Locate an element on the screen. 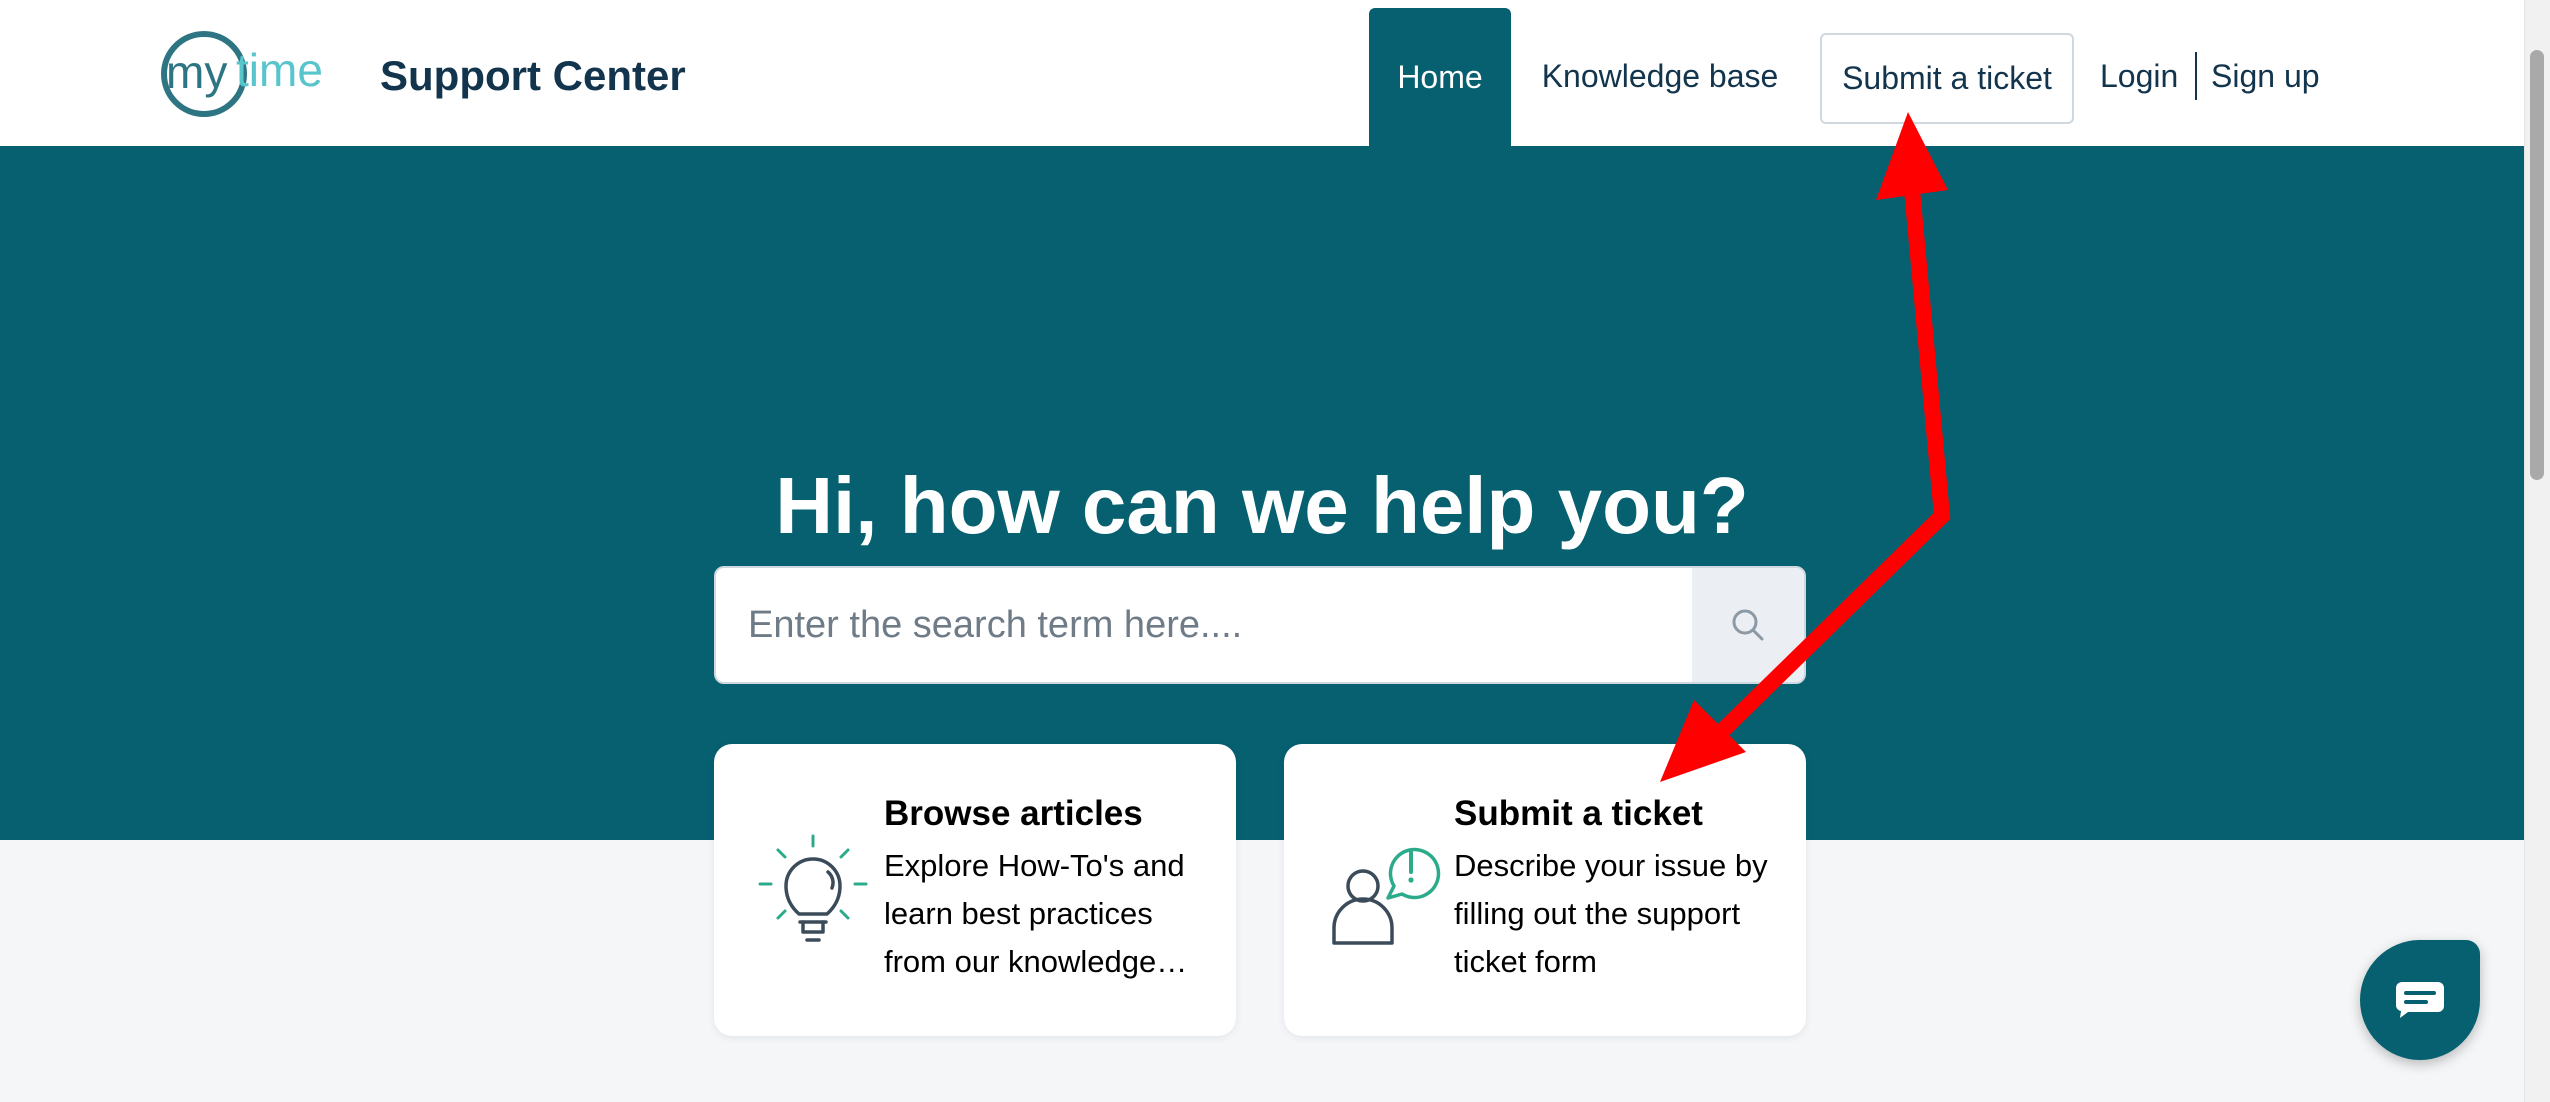 The height and width of the screenshot is (1102, 2550). search-button is located at coordinates (1748, 625).